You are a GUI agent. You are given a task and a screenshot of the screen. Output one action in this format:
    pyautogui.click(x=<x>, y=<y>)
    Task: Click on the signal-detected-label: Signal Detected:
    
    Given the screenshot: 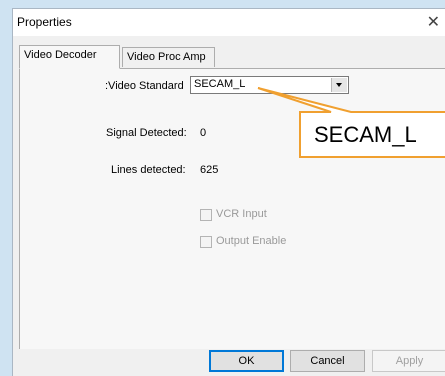 What is the action you would take?
    pyautogui.click(x=146, y=133)
    